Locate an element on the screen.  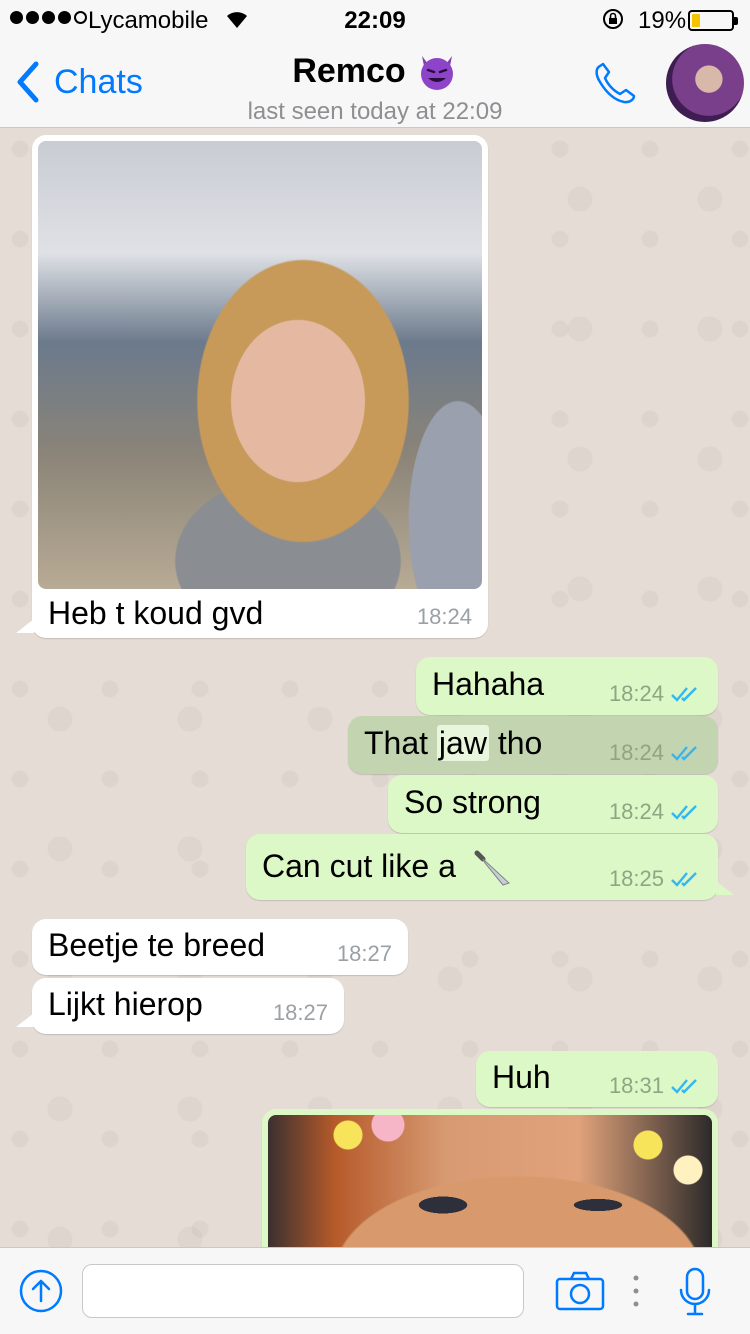
message-text: Beetje te breed is located at coordinates (157, 945).